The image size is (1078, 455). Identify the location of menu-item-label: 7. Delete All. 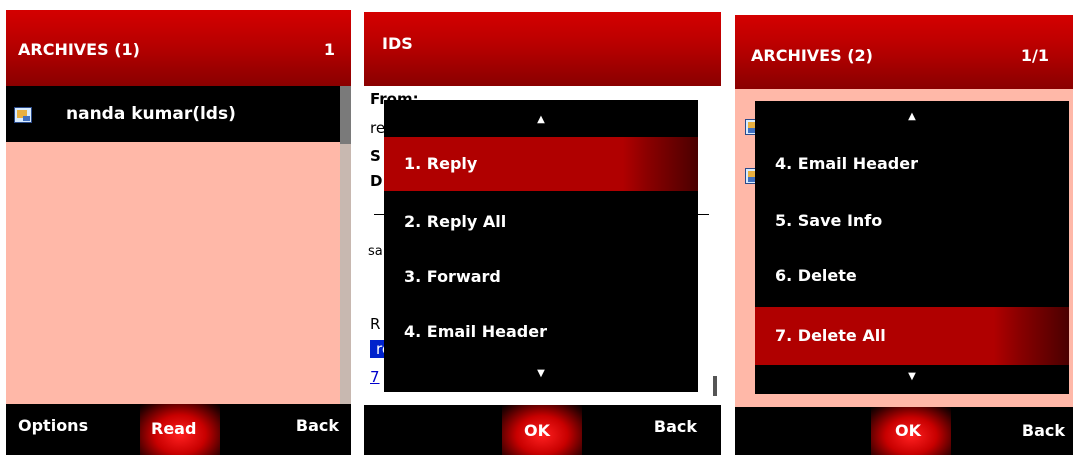
(830, 335).